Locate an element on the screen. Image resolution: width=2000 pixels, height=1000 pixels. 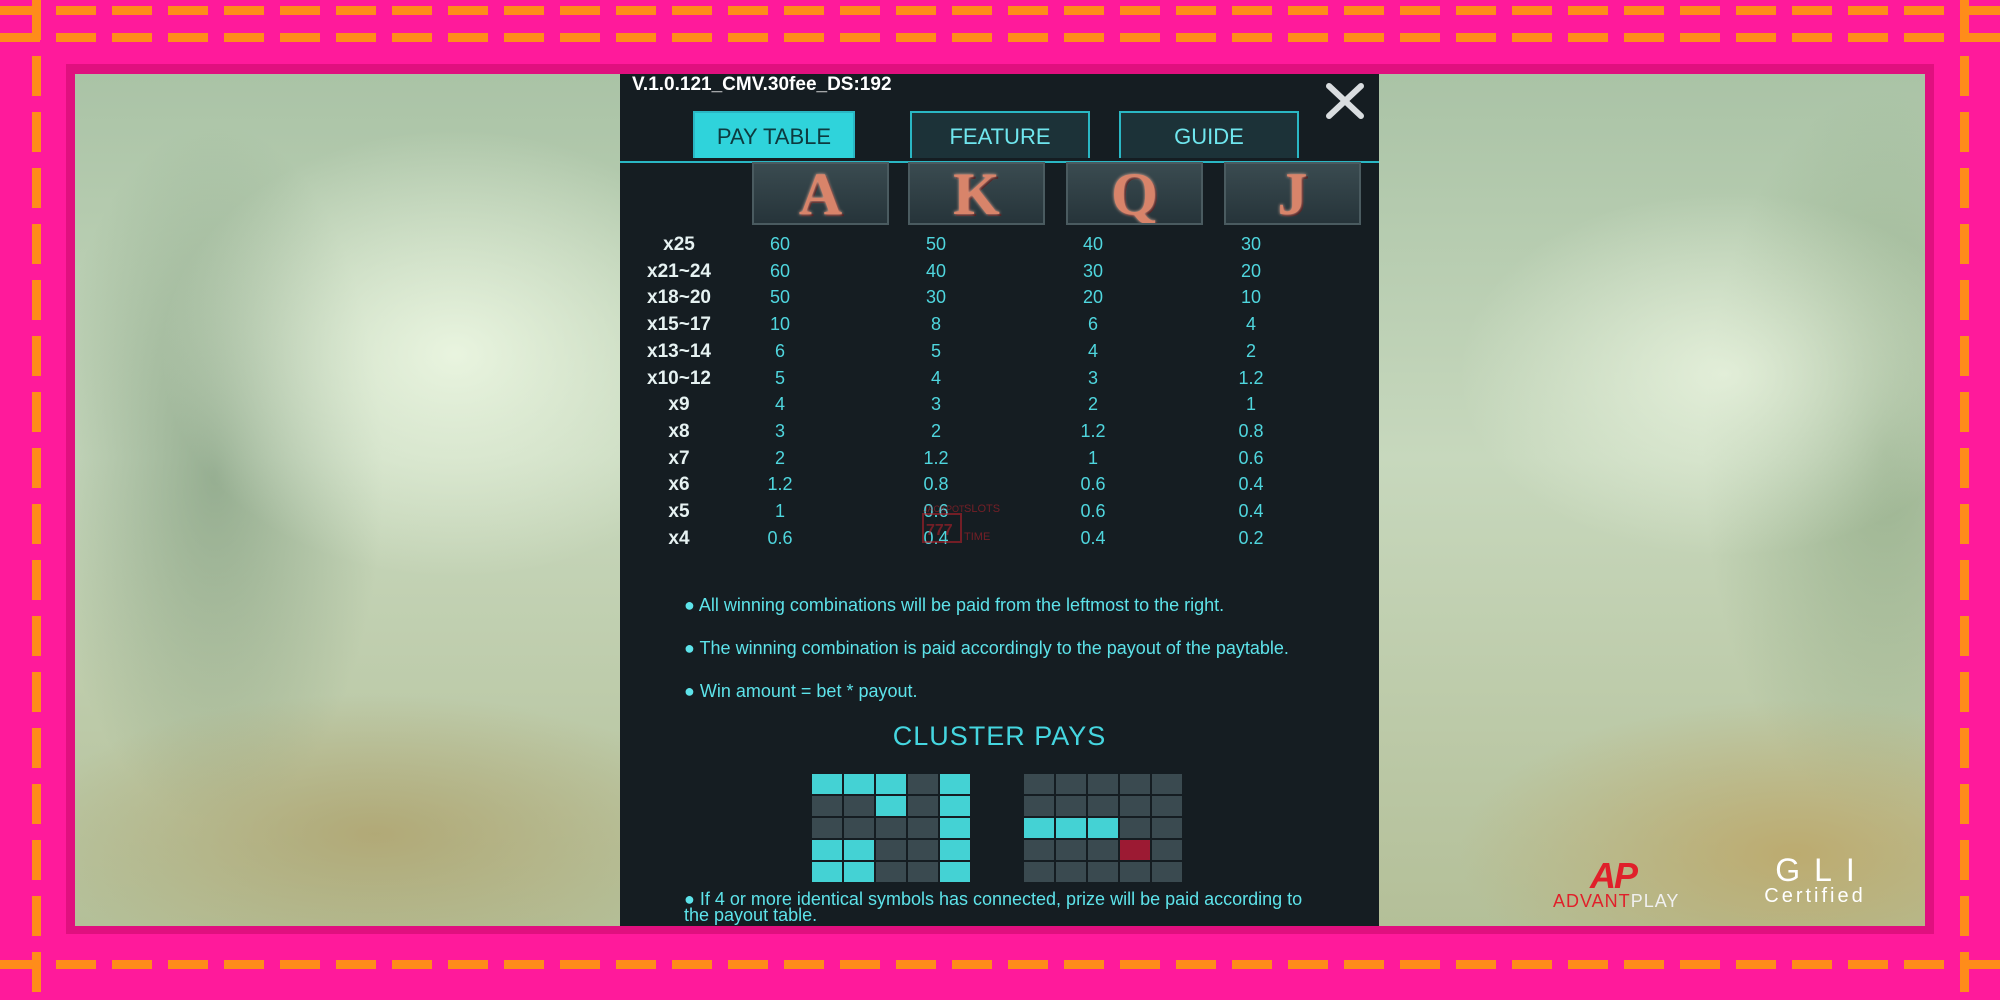
symbol-header-row: A K Q J is located at coordinates (999, 195).